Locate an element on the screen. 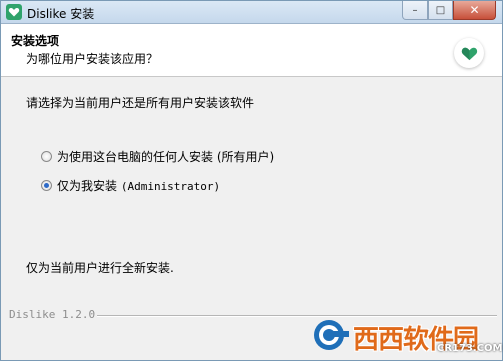  minimize-icon: – is located at coordinates (415, 10).